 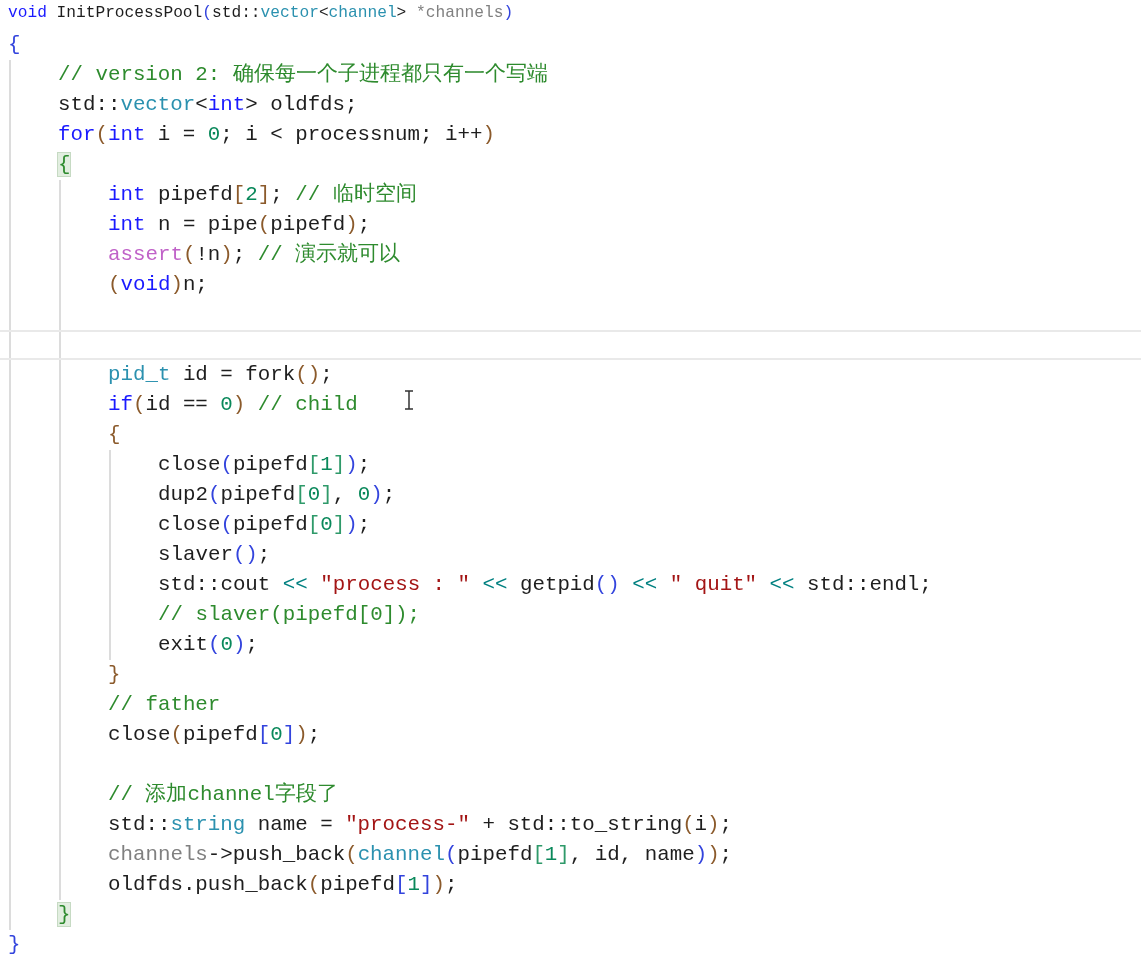 What do you see at coordinates (289, 615) in the screenshot?
I see `code-line: // slaver(pipefd[0]);` at bounding box center [289, 615].